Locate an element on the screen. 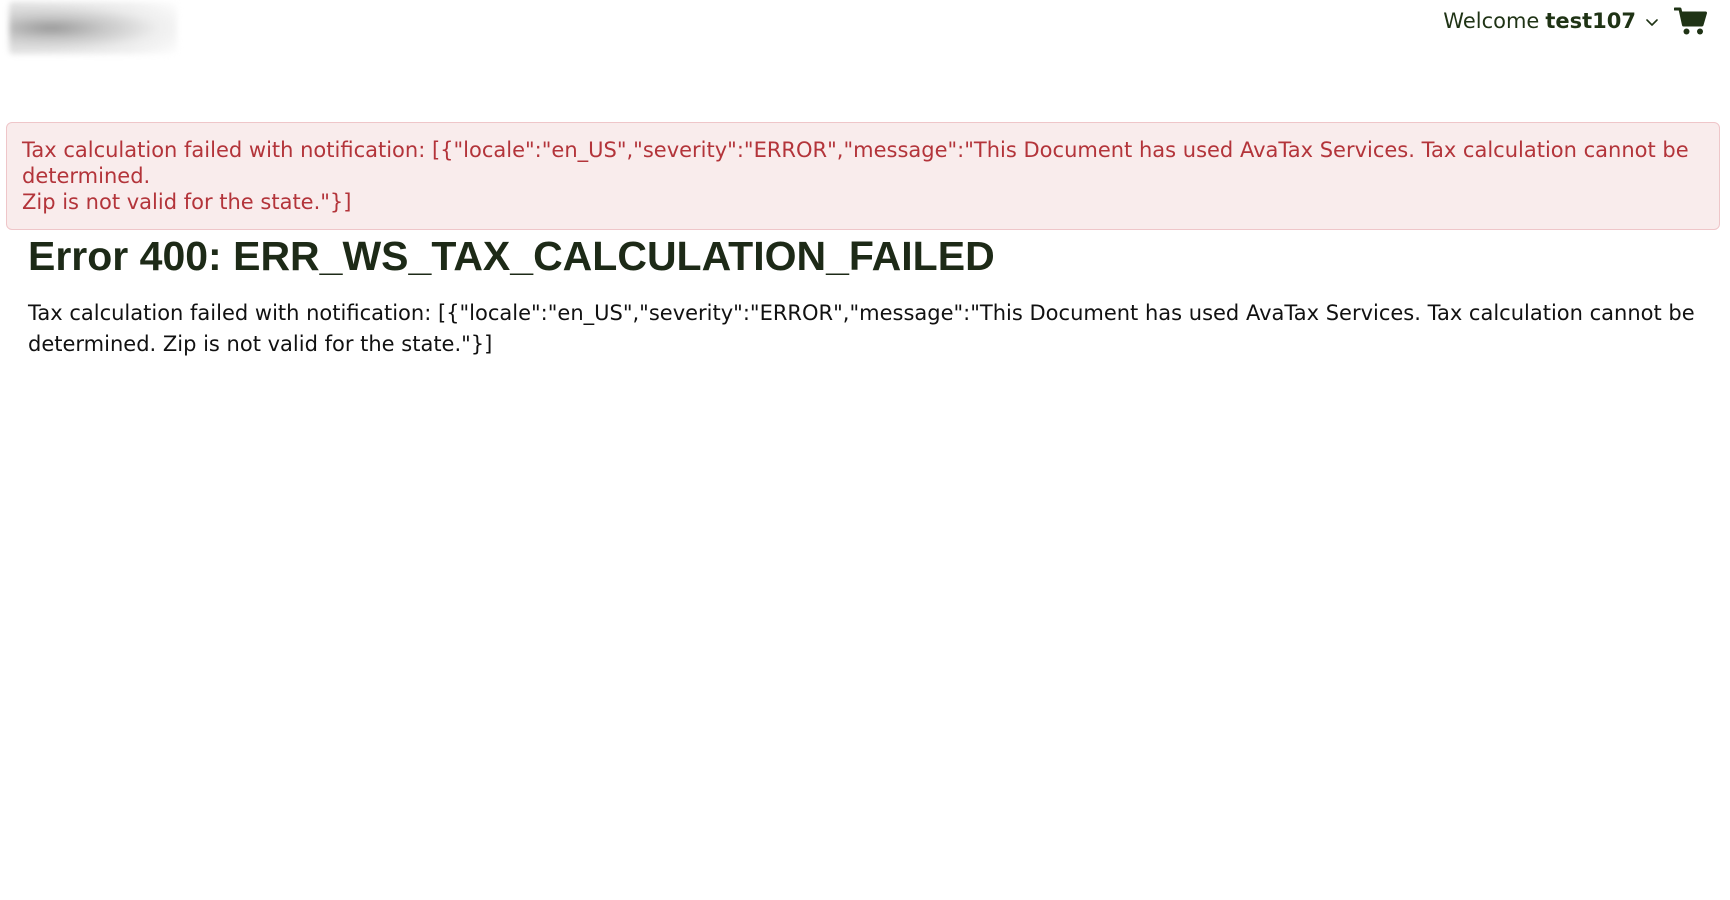 The height and width of the screenshot is (900, 1730). shopping-cart-icon is located at coordinates (1691, 21).